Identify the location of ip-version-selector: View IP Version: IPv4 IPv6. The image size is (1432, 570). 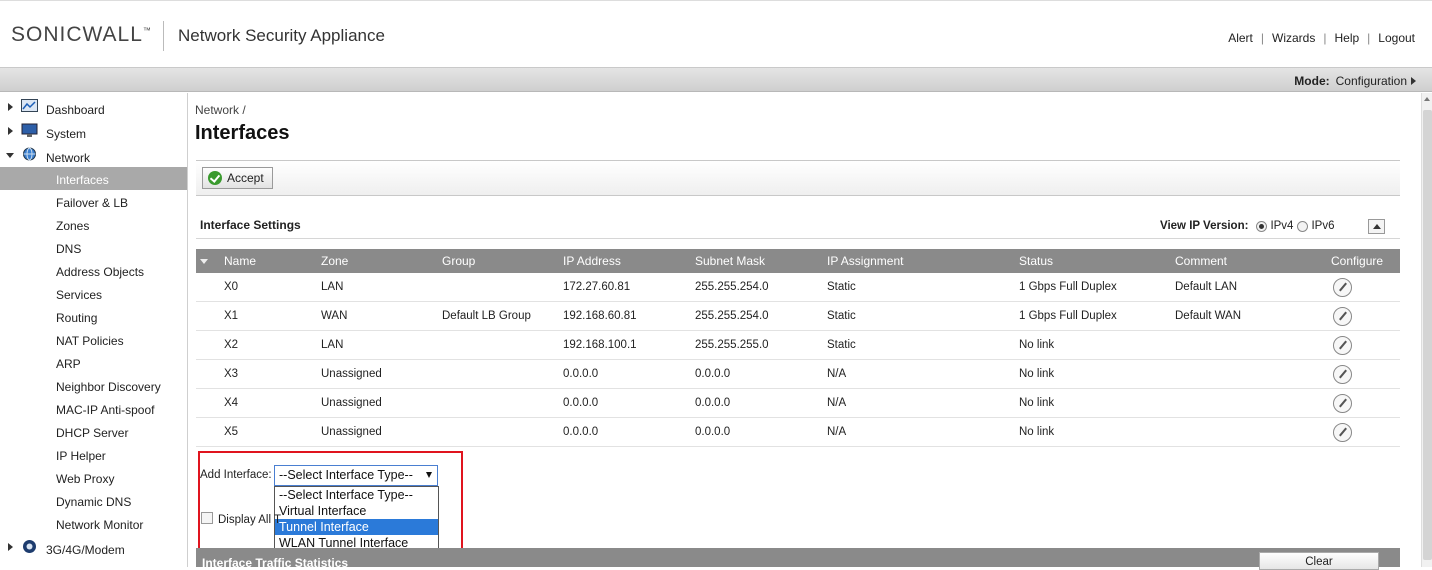
(1249, 226).